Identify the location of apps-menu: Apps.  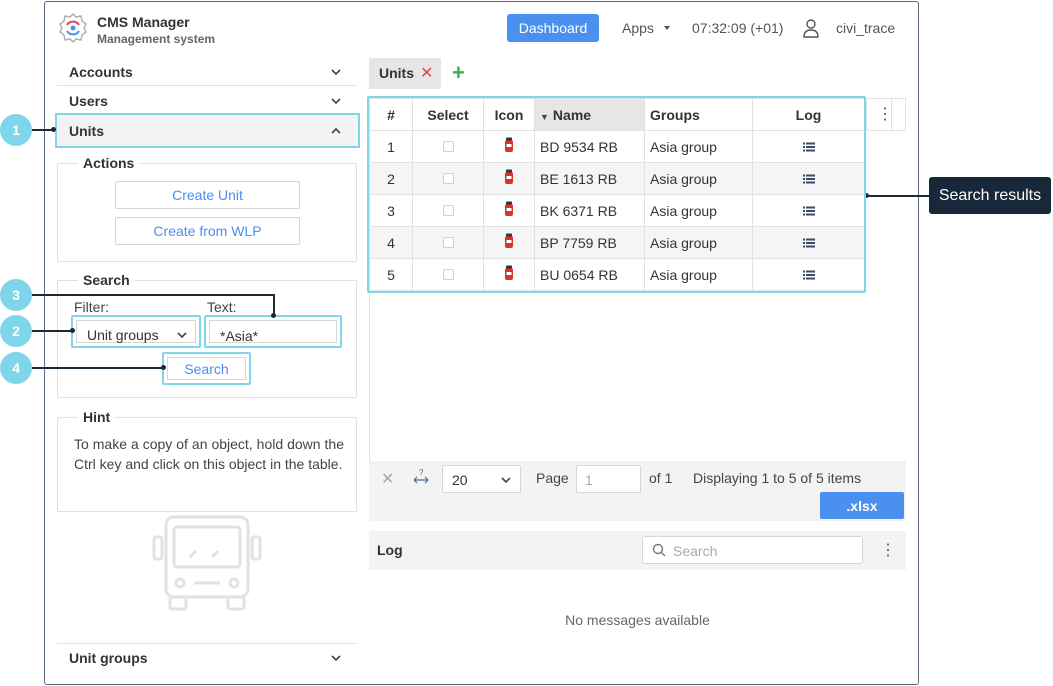
(638, 28).